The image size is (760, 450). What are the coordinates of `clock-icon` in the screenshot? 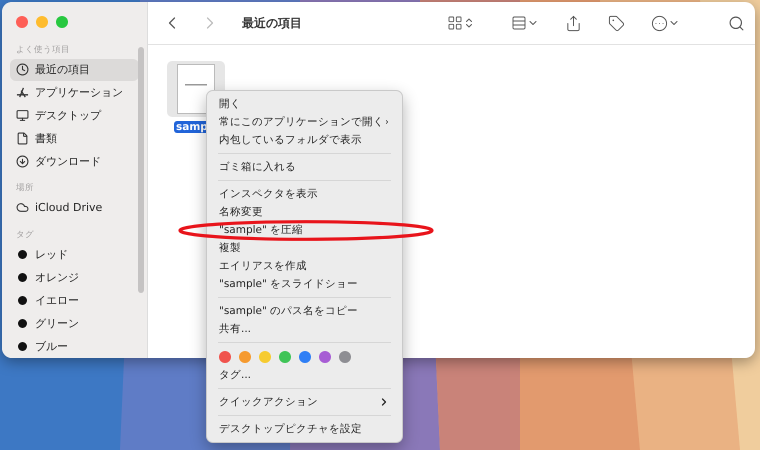 It's located at (22, 69).